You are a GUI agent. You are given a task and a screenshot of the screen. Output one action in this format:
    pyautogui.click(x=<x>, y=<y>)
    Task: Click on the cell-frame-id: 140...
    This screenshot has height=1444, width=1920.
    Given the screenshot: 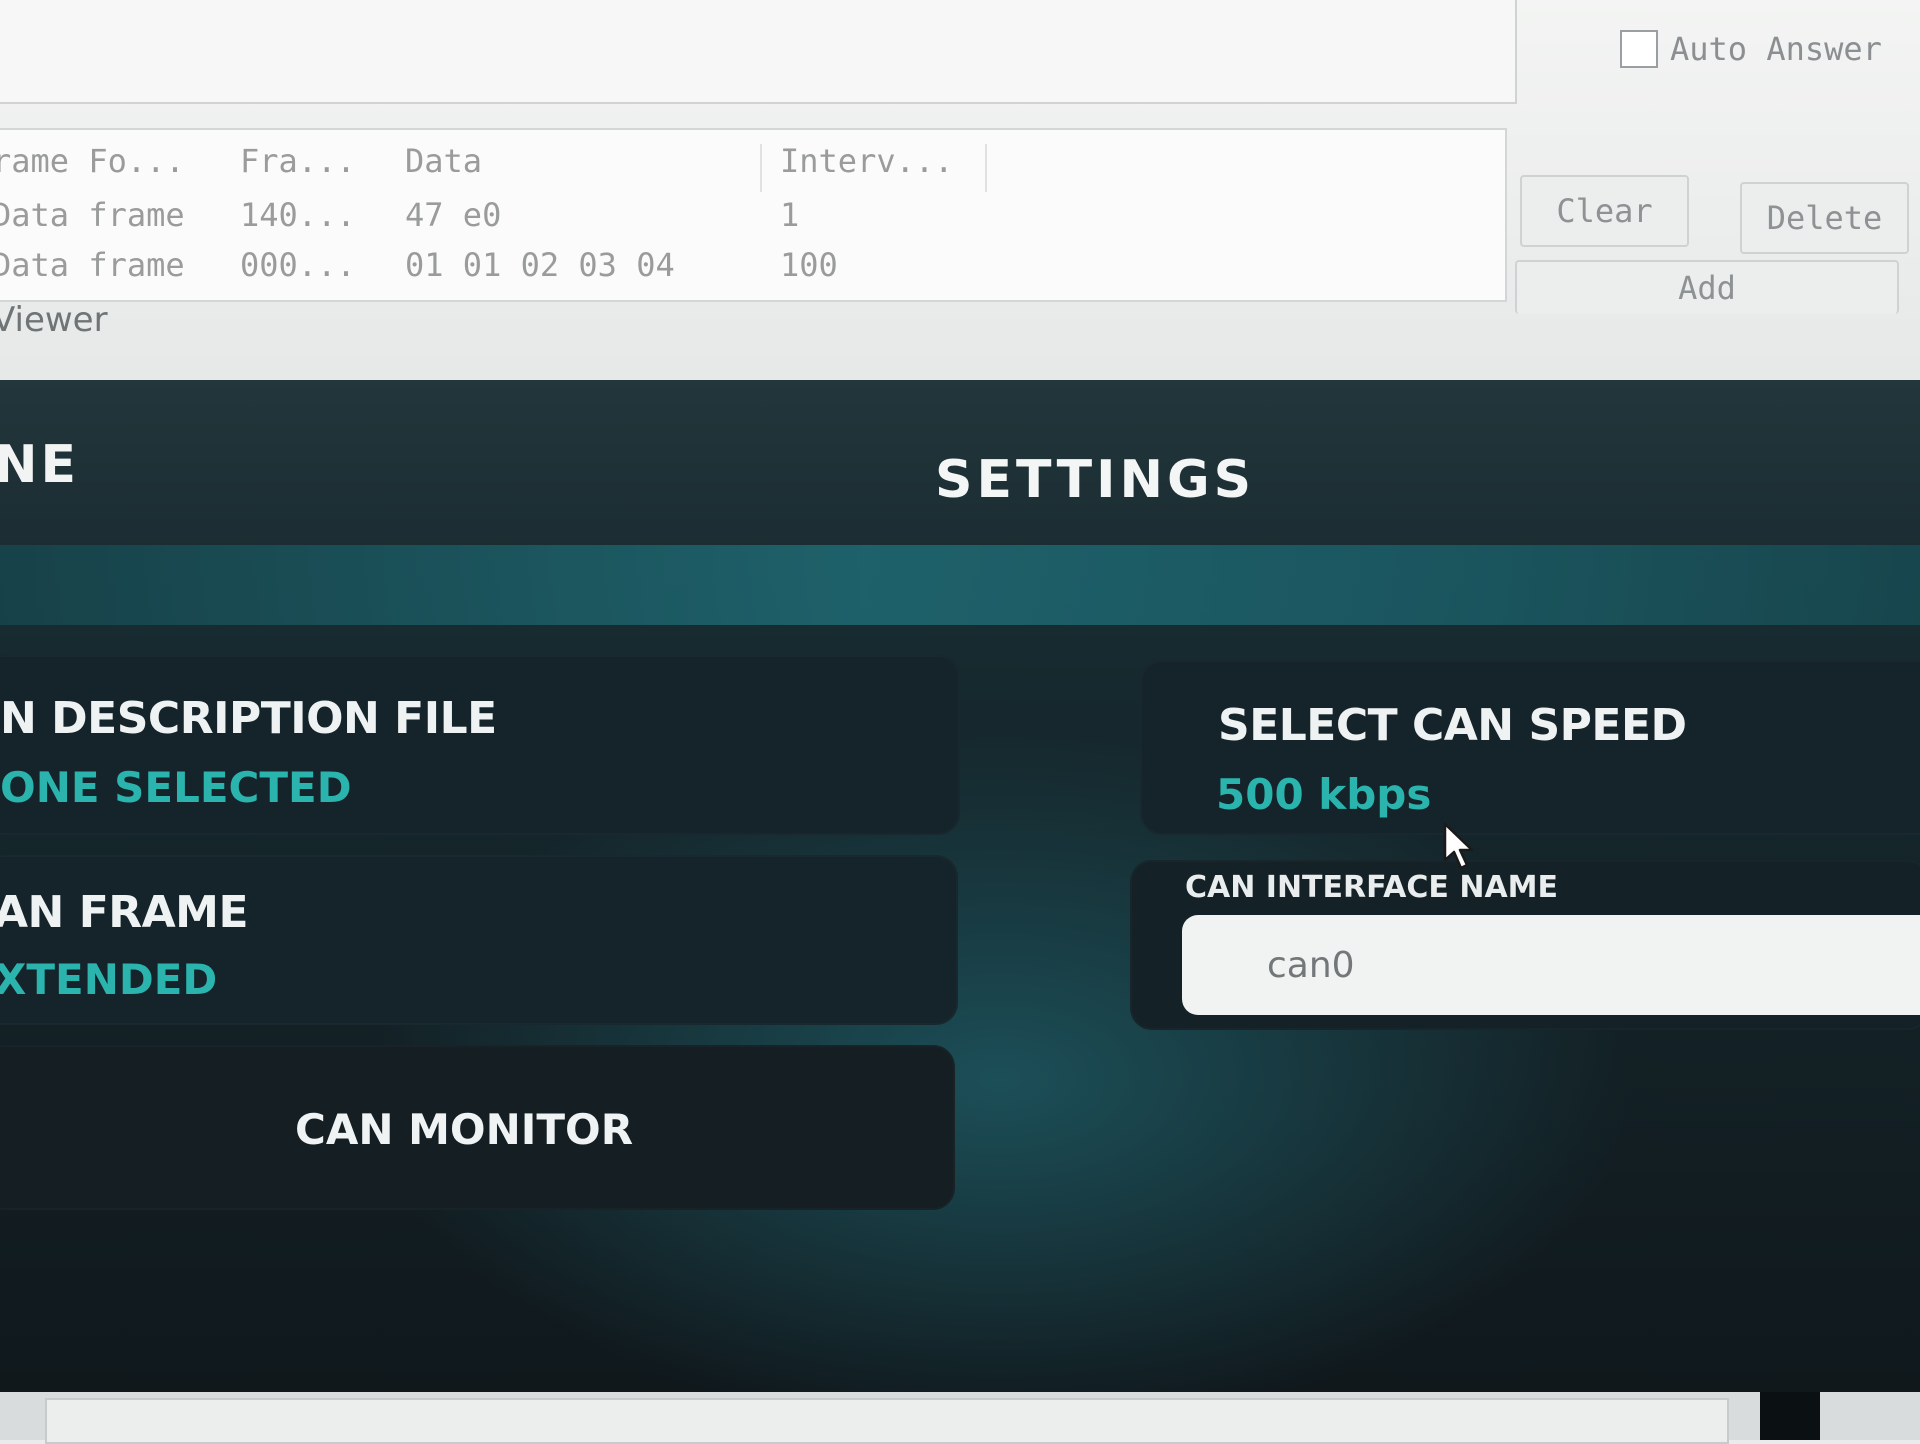 What is the action you would take?
    pyautogui.click(x=298, y=215)
    